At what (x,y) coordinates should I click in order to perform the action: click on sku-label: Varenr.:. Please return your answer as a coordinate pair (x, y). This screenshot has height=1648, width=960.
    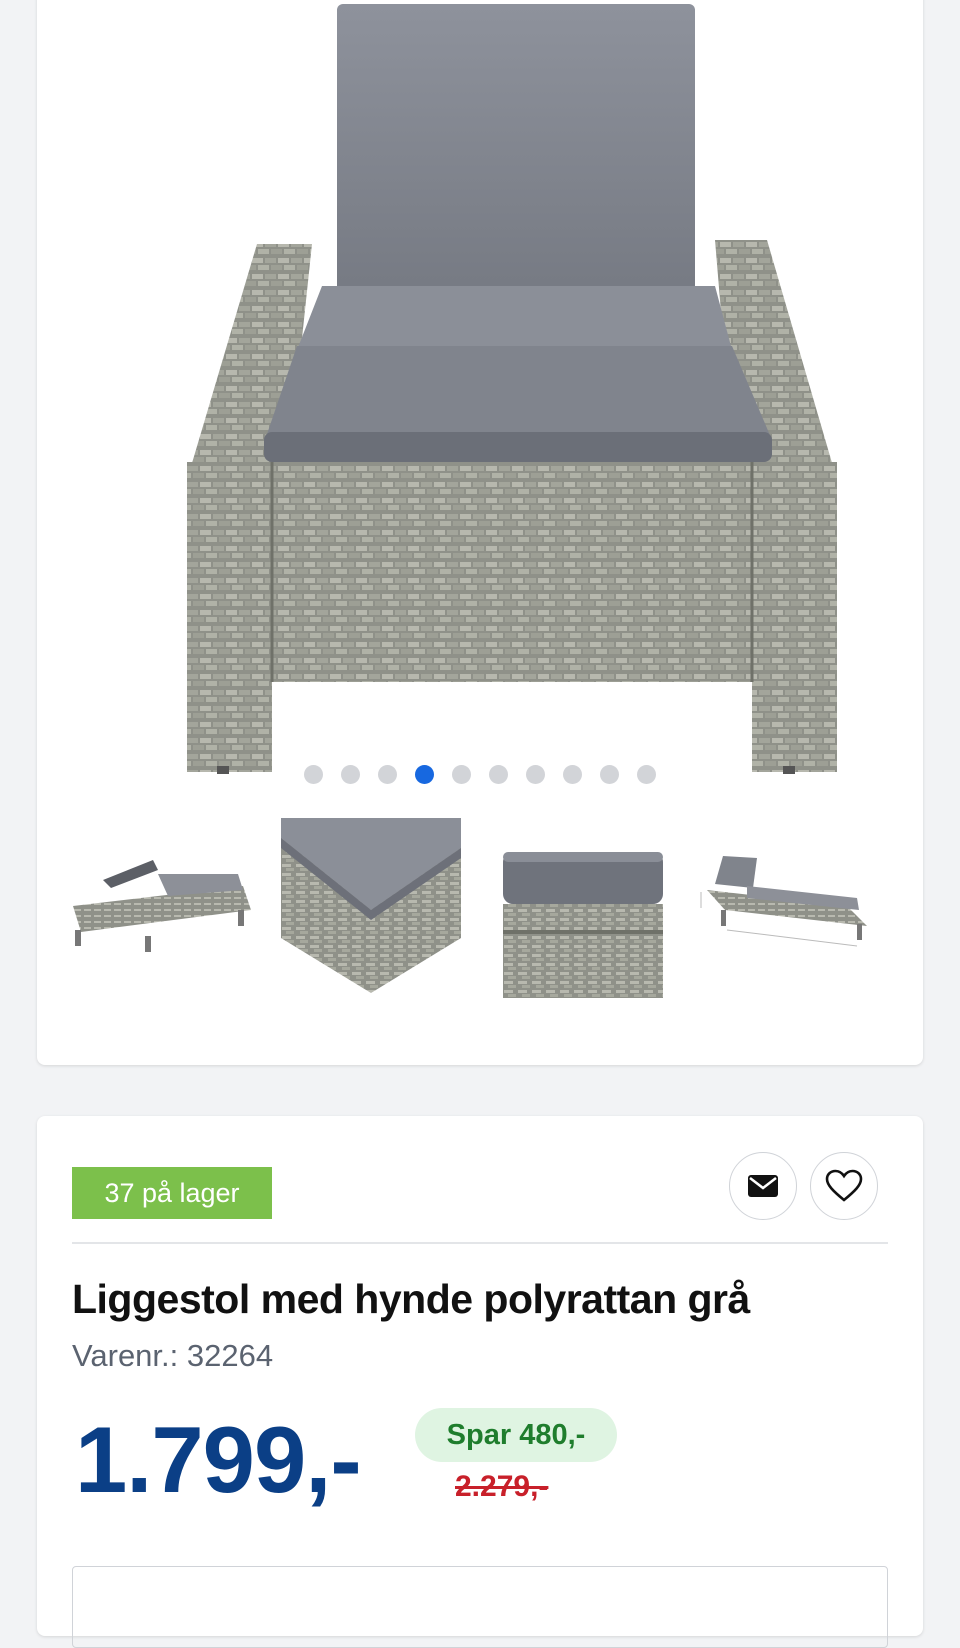
    Looking at the image, I should click on (129, 1355).